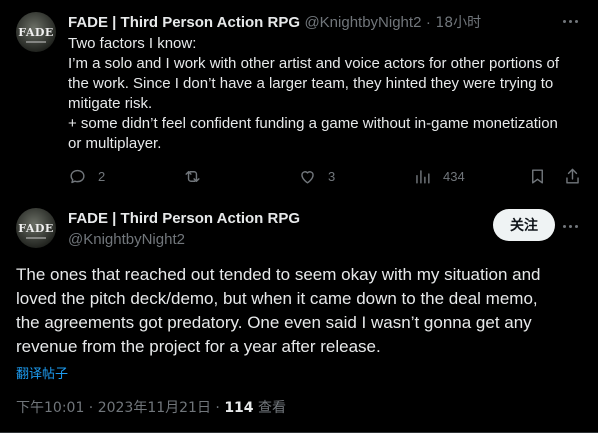 The image size is (598, 433). Describe the element at coordinates (132, 43) in the screenshot. I see `reply-line: Two factors I know:` at that location.